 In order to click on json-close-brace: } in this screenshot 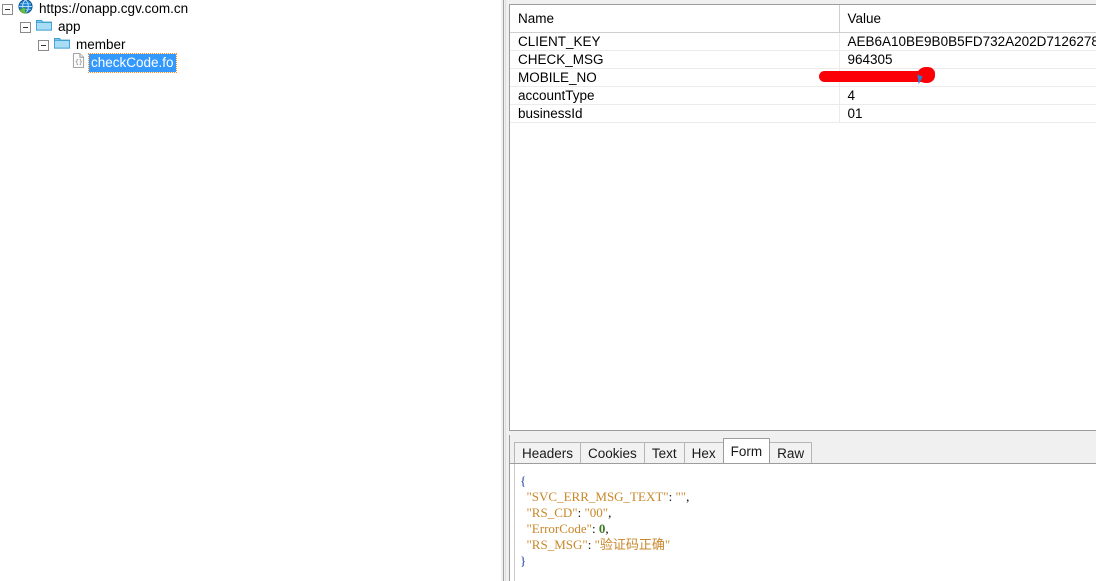, I will do `click(523, 560)`.